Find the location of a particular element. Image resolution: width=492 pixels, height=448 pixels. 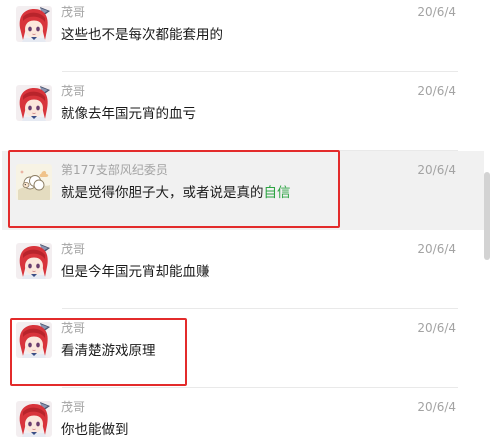

message-text: 但是今年国元宵却能血赚 is located at coordinates (135, 272).